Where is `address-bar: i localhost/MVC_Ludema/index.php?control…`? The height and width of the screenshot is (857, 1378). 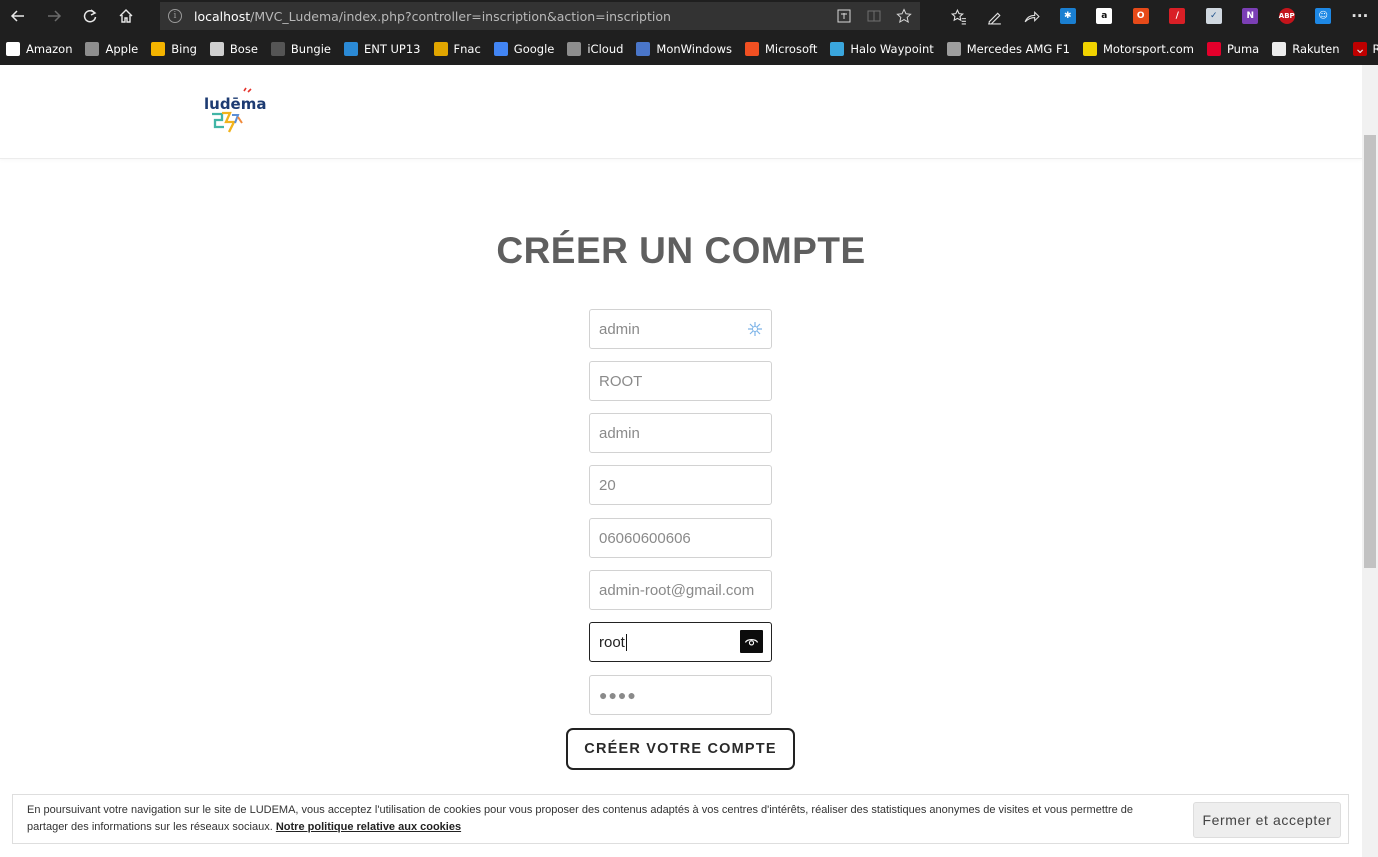 address-bar: i localhost/MVC_Ludema/index.php?control… is located at coordinates (540, 16).